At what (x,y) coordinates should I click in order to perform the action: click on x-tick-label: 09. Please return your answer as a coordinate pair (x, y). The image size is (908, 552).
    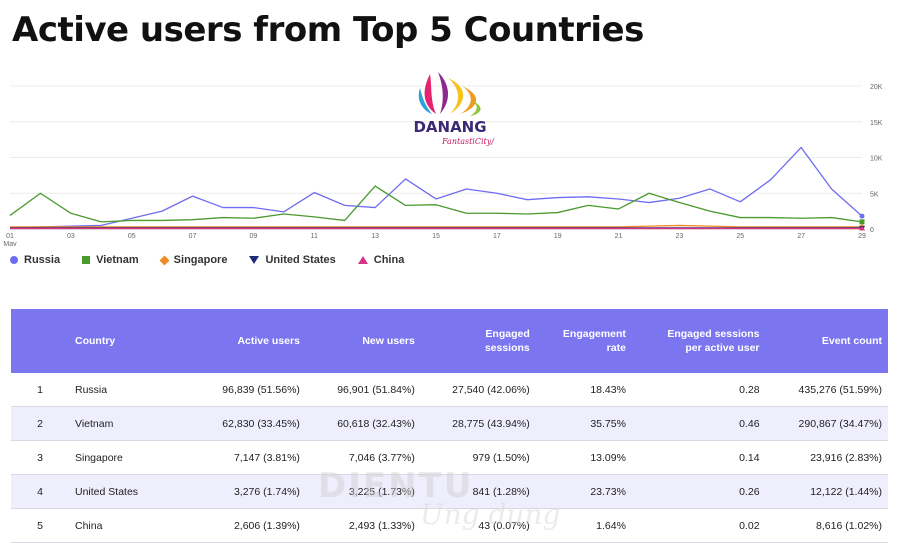
    Looking at the image, I should click on (254, 236).